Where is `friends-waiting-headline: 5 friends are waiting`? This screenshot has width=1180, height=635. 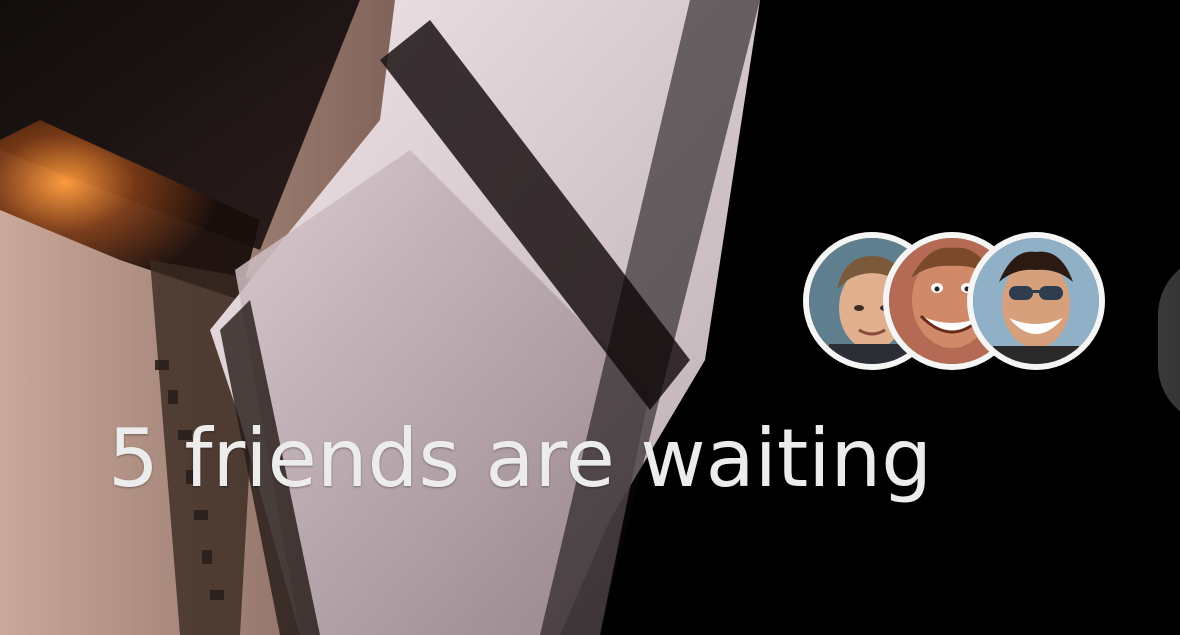
friends-waiting-headline: 5 friends are waiting is located at coordinates (520, 458).